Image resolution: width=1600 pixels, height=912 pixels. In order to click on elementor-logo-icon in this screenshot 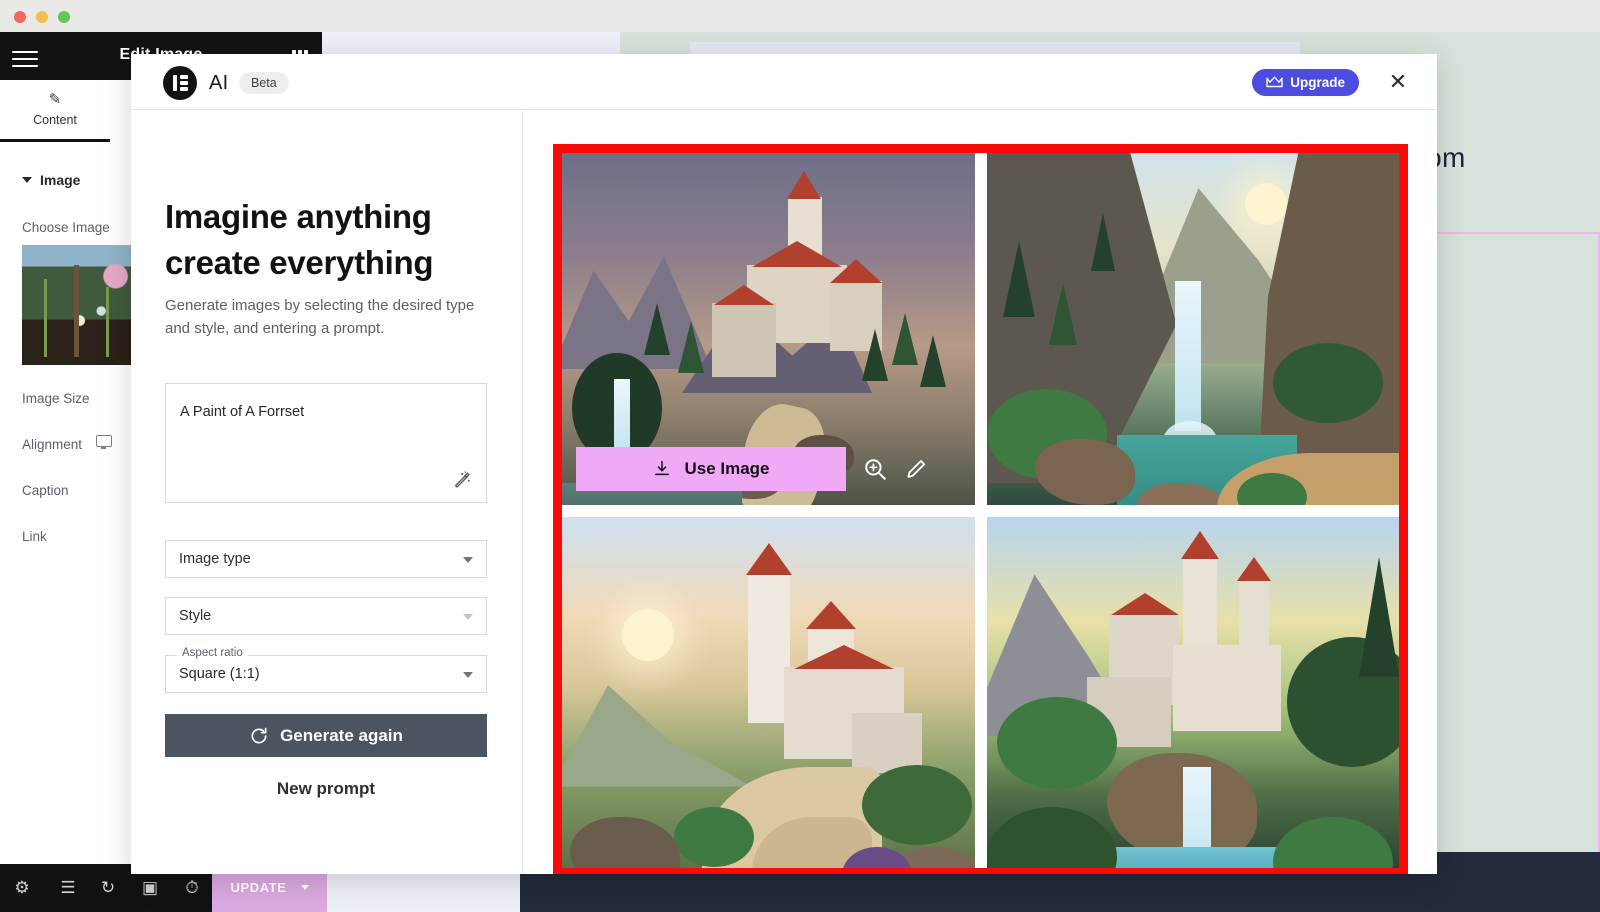, I will do `click(180, 83)`.